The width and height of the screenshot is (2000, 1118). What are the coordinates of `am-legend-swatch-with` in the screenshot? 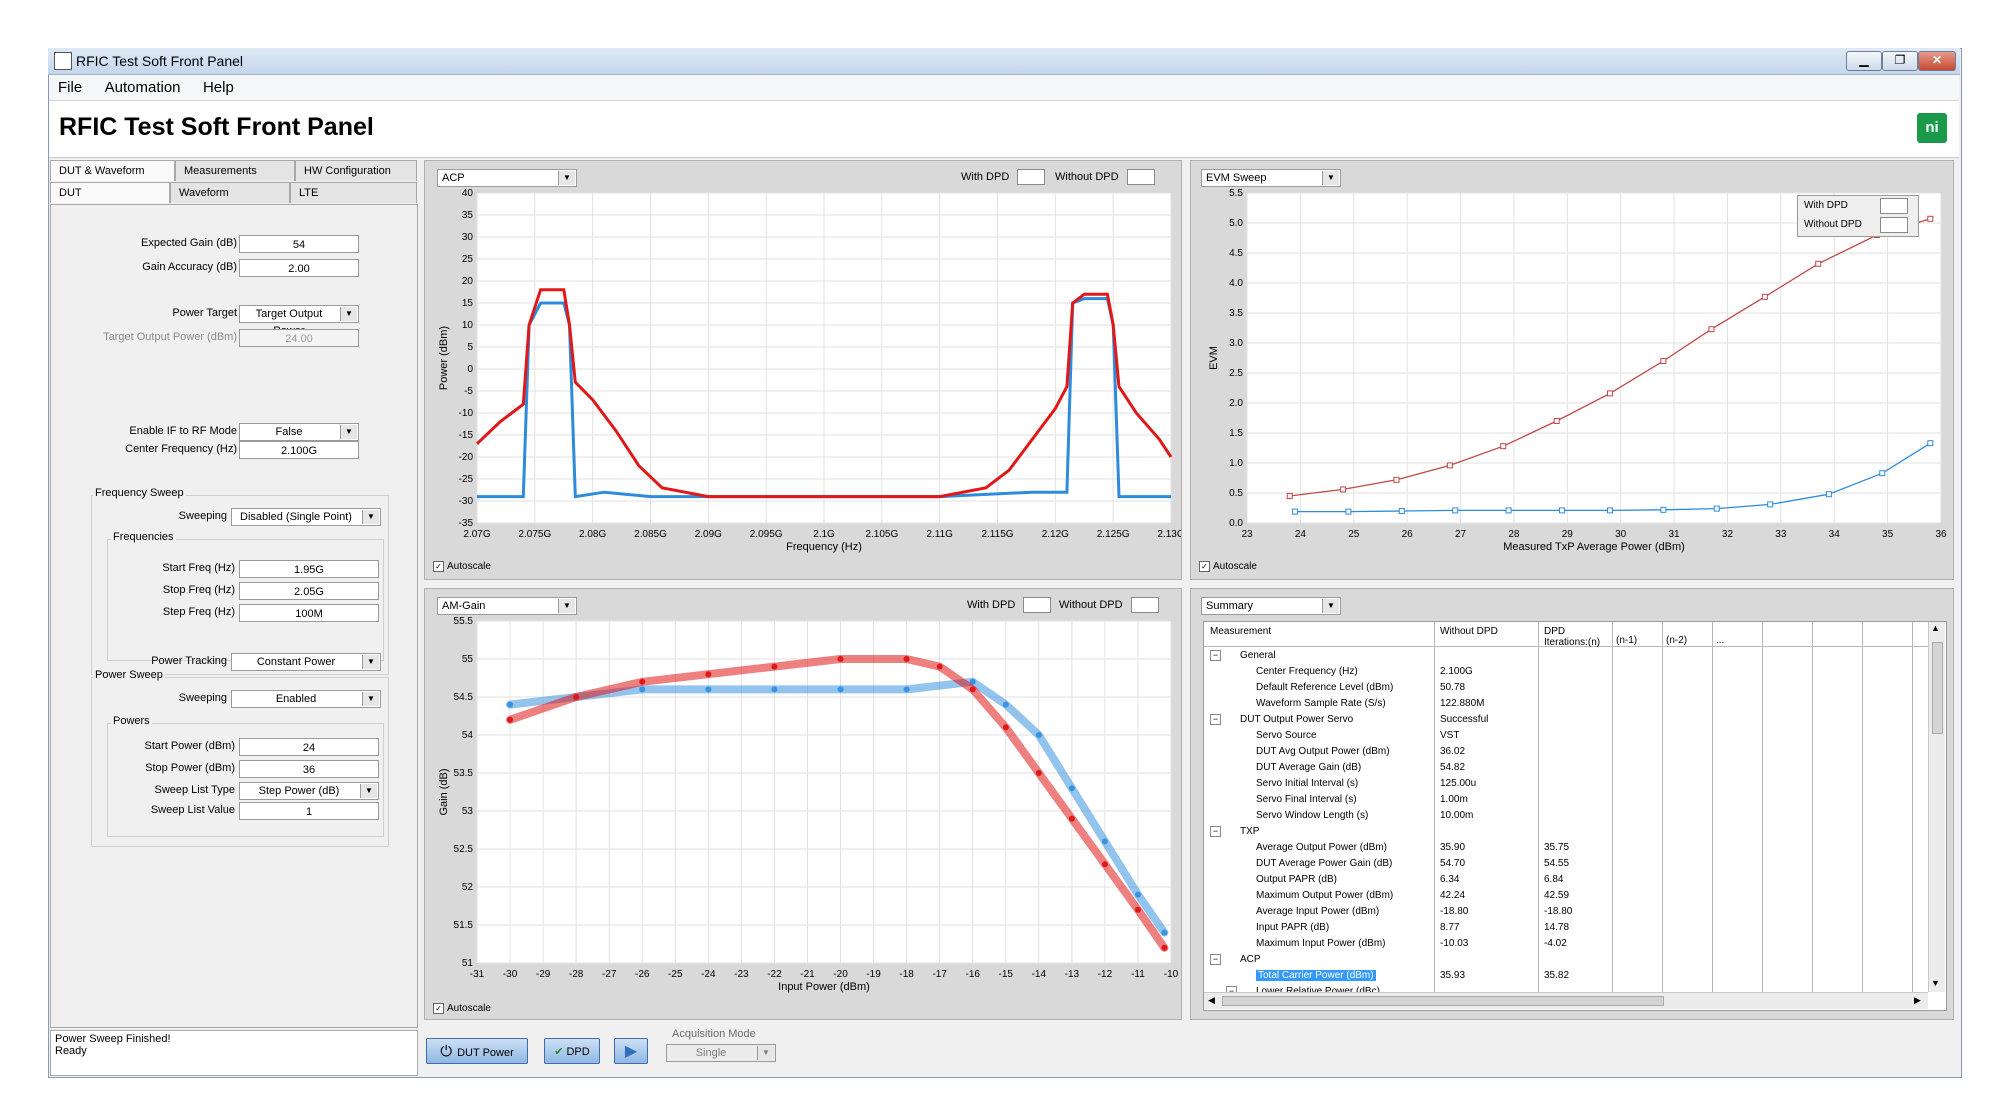 It's located at (1037, 605).